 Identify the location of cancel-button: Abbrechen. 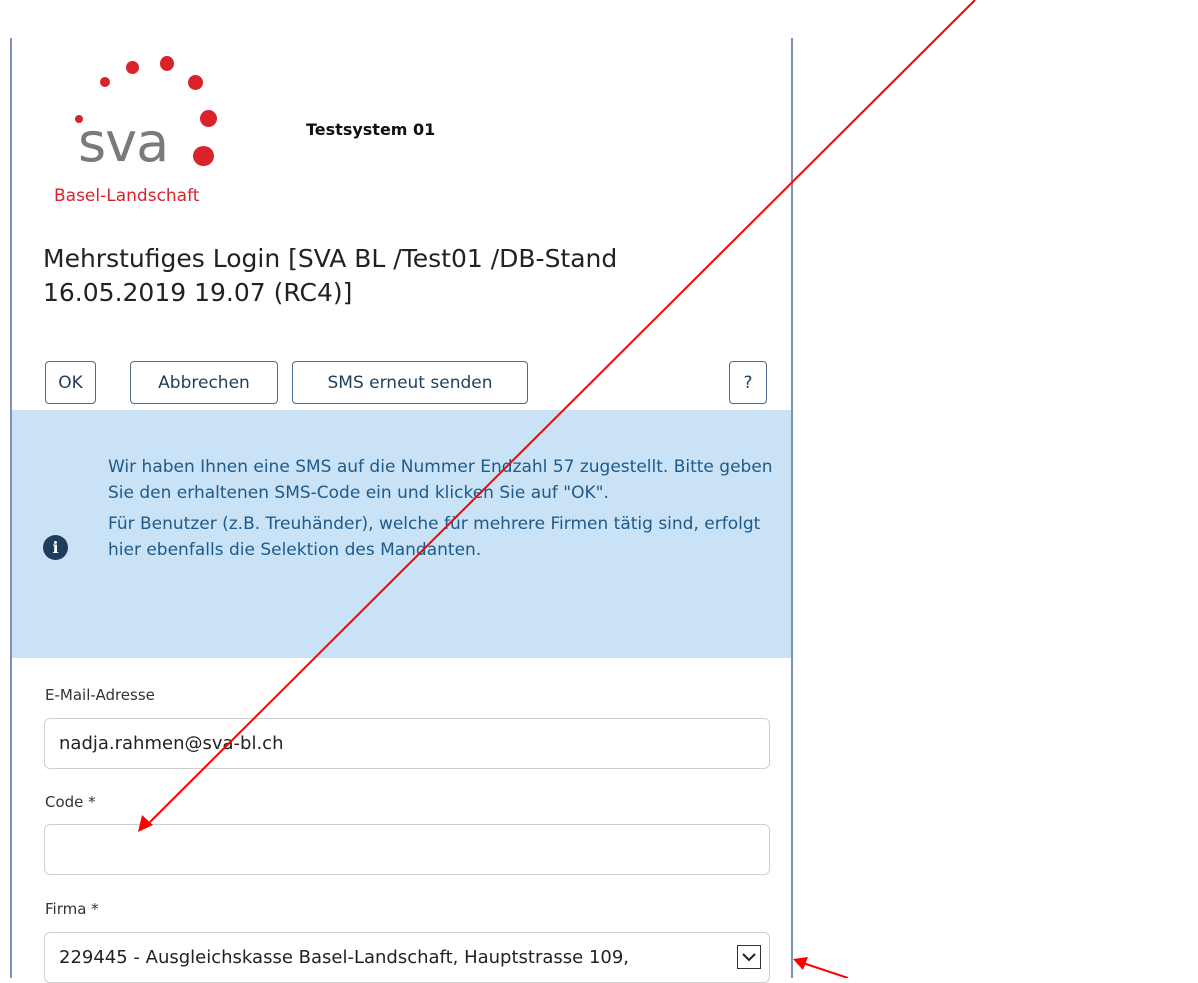
(204, 382).